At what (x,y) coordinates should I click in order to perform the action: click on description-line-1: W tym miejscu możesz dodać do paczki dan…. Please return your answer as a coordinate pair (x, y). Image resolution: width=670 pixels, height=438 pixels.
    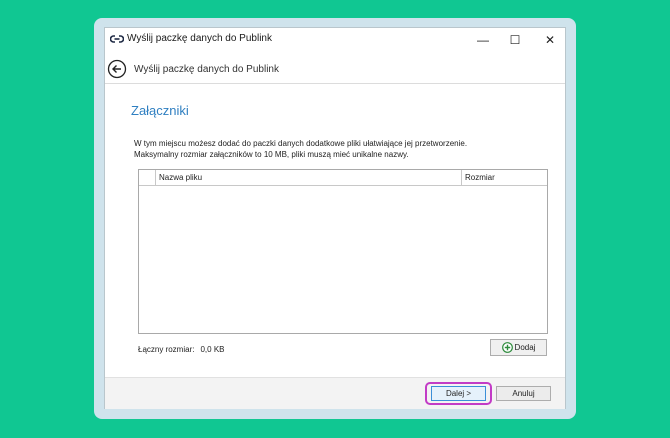
    Looking at the image, I should click on (301, 143).